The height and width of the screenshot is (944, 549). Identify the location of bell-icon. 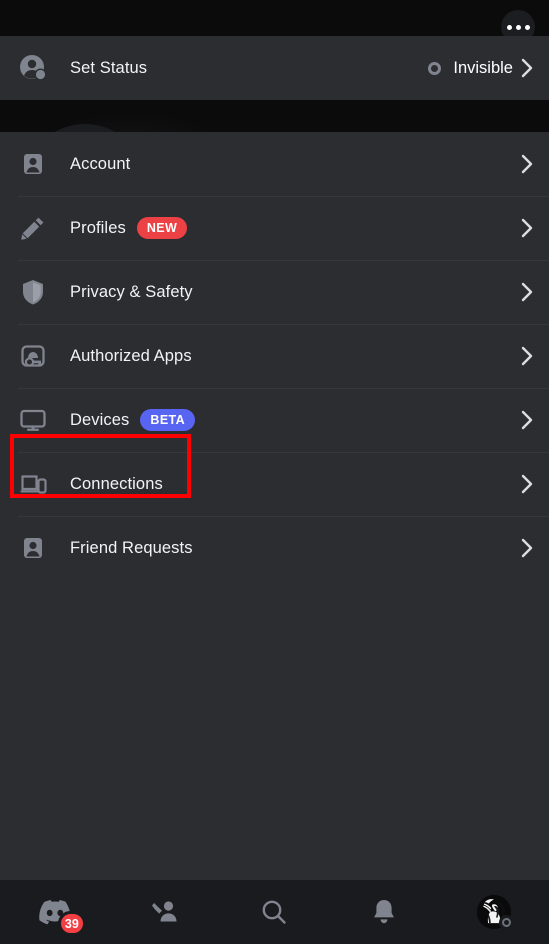
(384, 912).